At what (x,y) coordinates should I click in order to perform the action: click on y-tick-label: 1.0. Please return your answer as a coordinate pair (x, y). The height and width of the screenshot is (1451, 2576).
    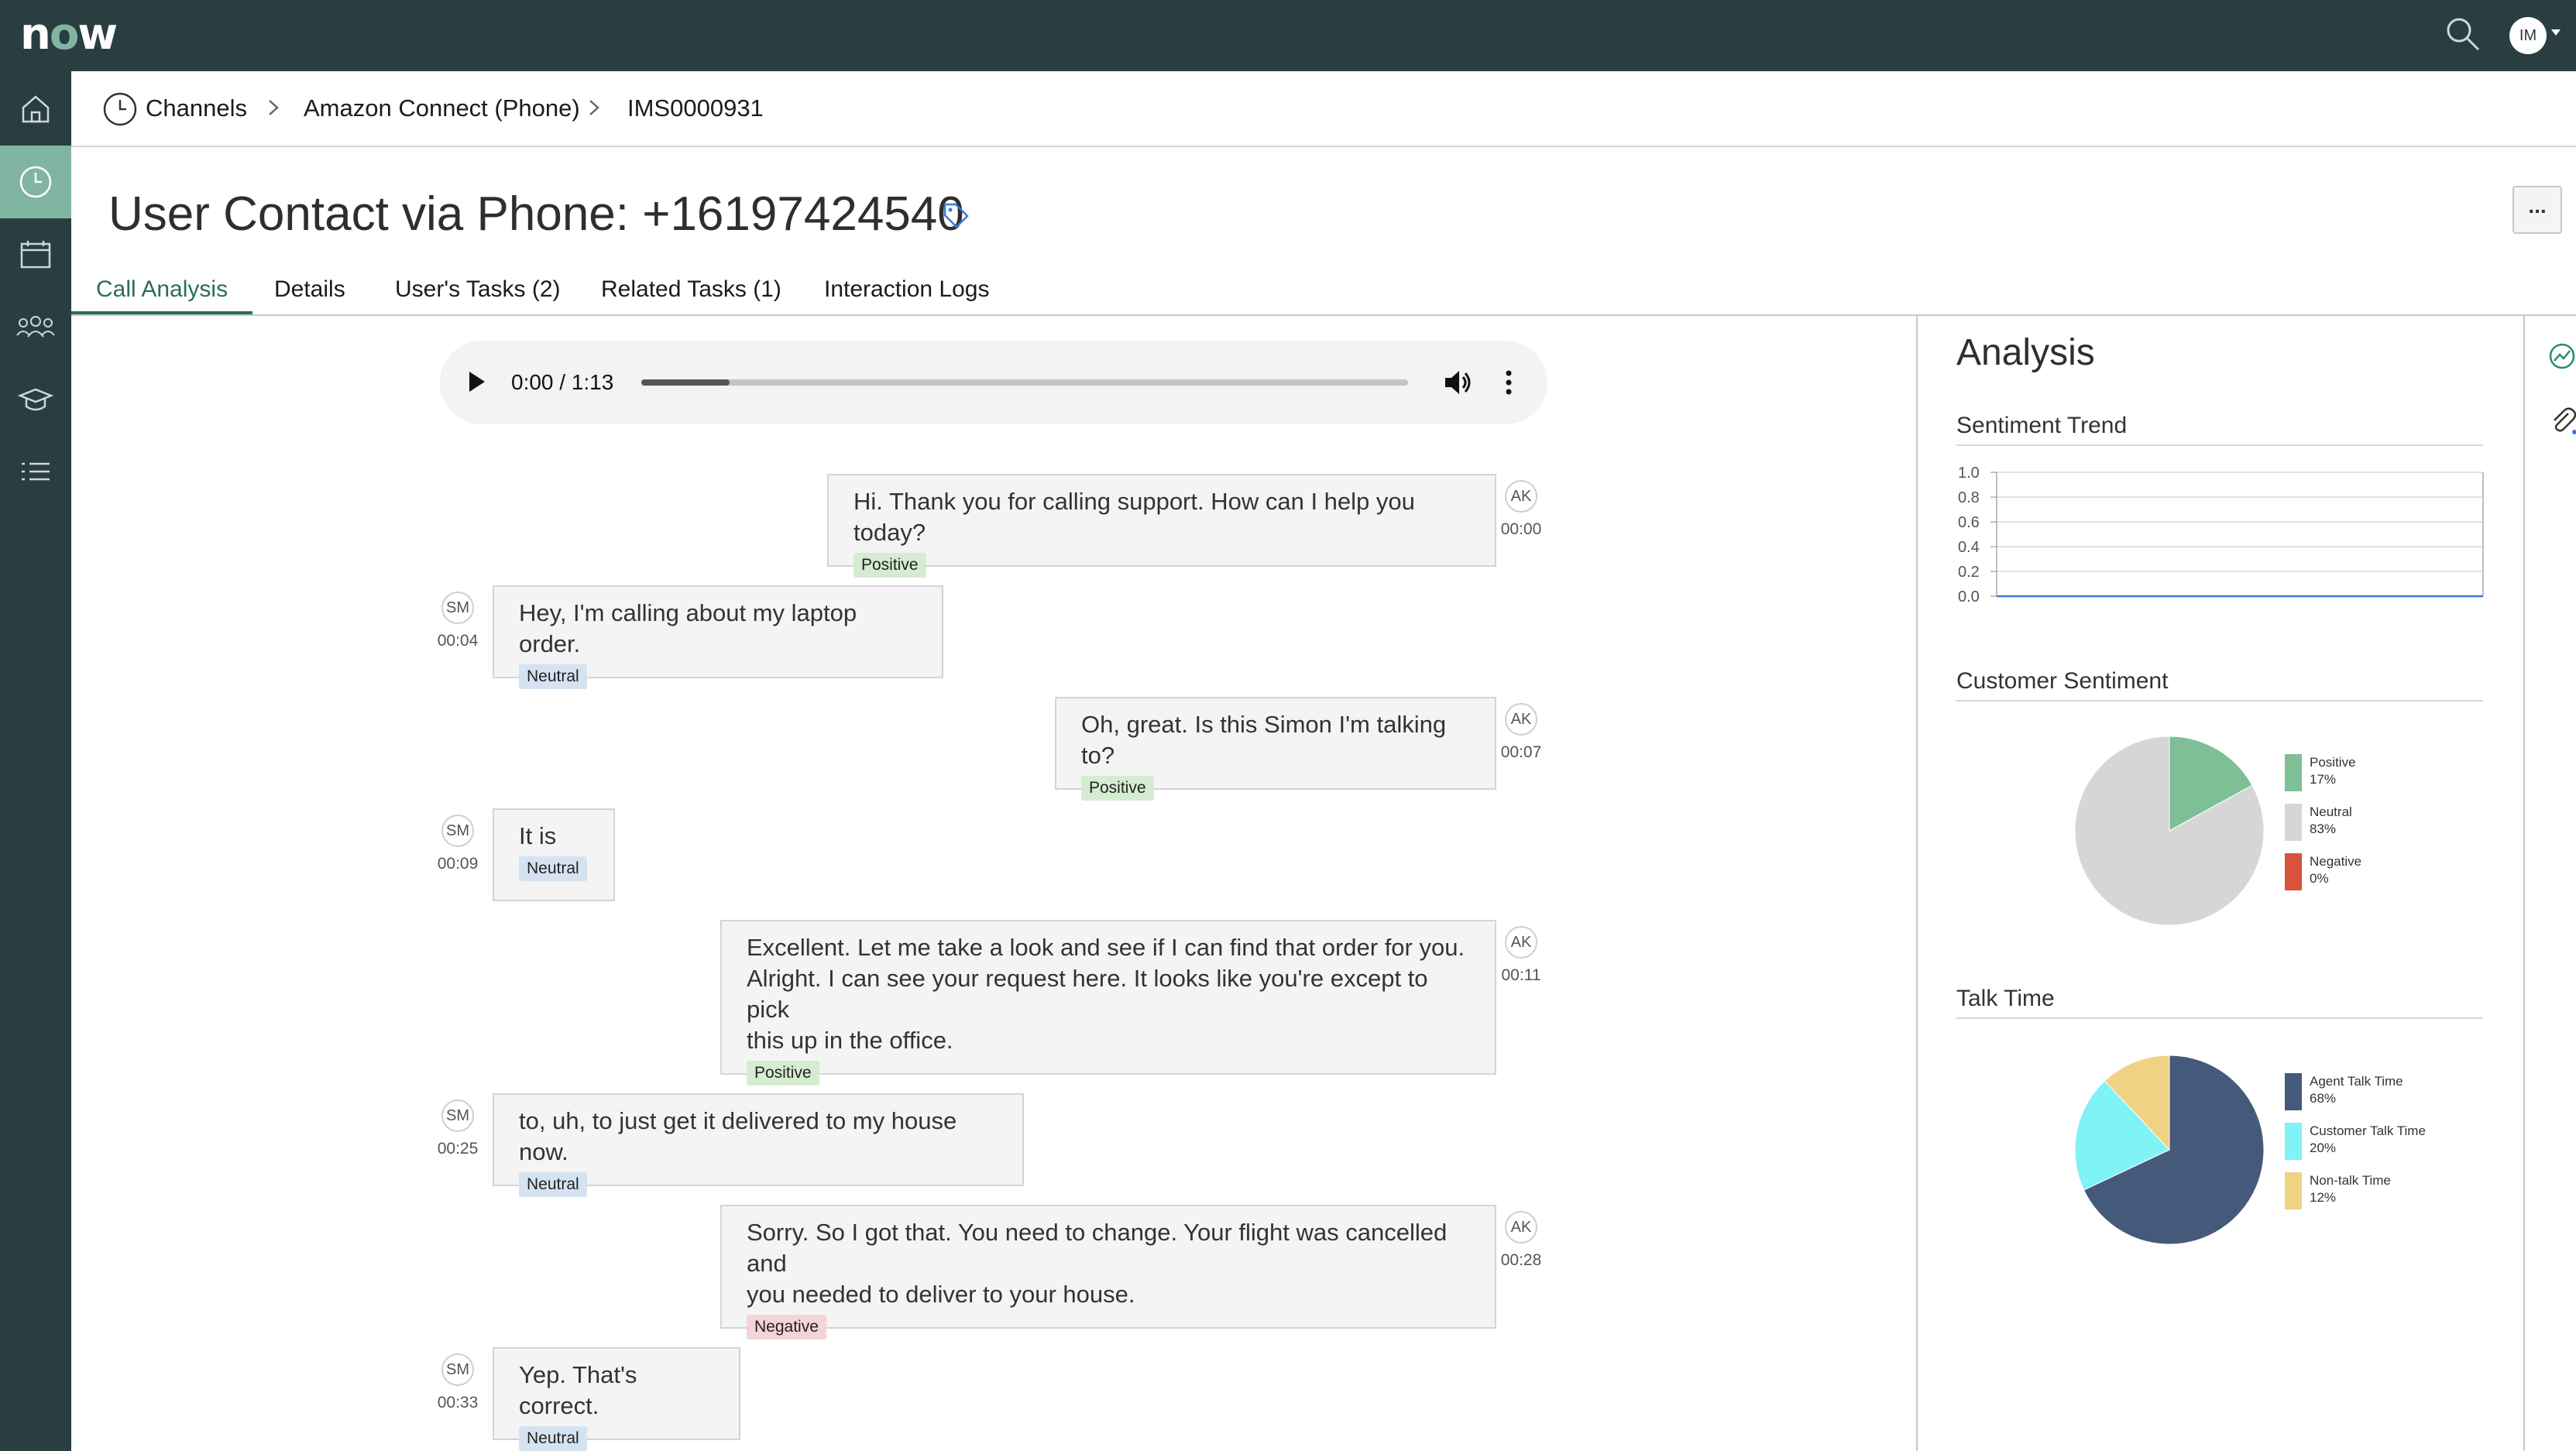
    Looking at the image, I should click on (1969, 473).